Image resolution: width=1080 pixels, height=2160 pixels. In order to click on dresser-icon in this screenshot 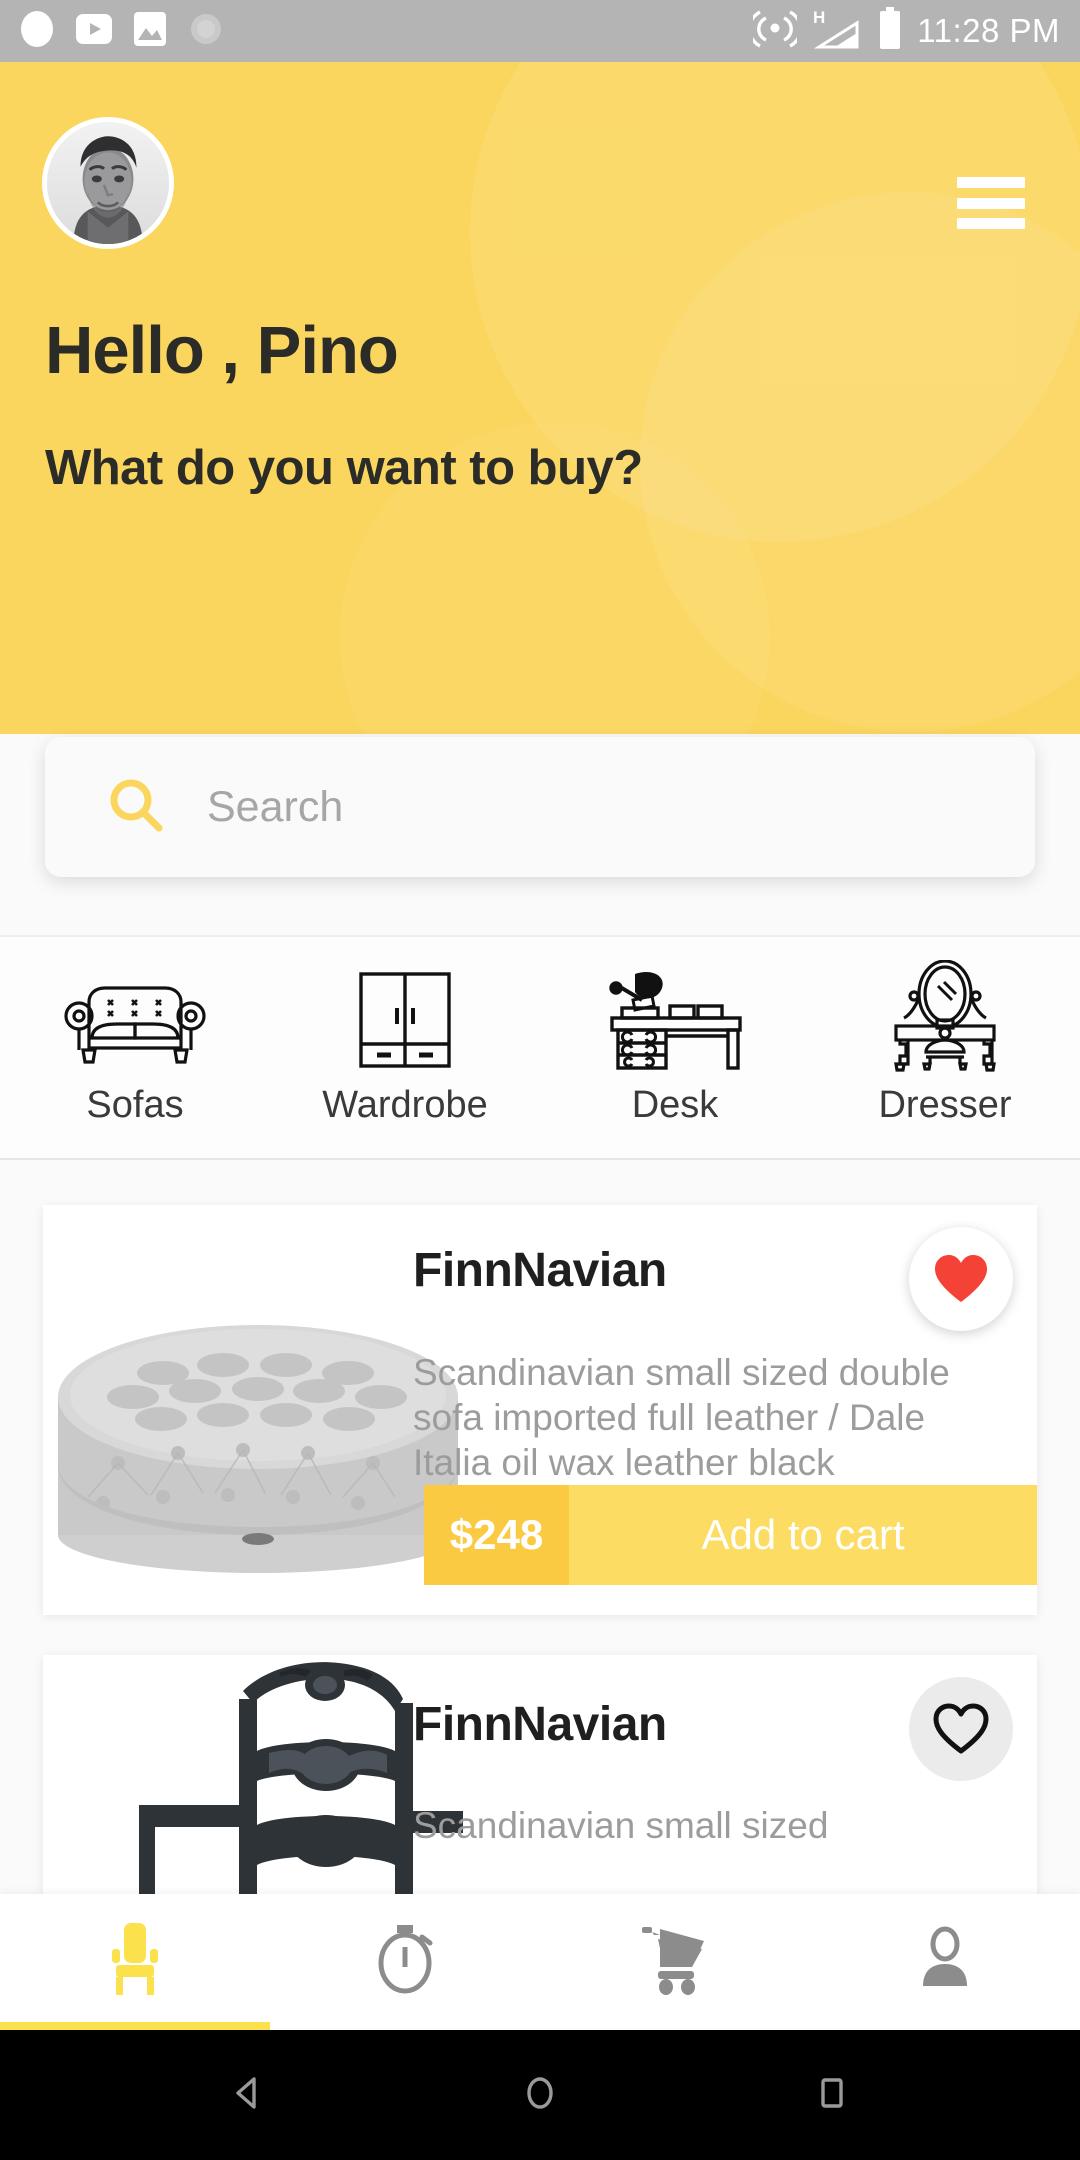, I will do `click(945, 1016)`.